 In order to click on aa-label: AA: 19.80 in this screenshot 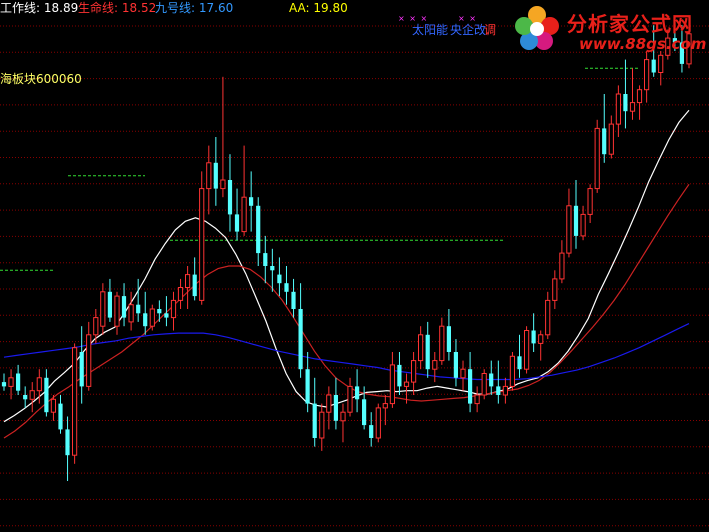, I will do `click(318, 8)`.